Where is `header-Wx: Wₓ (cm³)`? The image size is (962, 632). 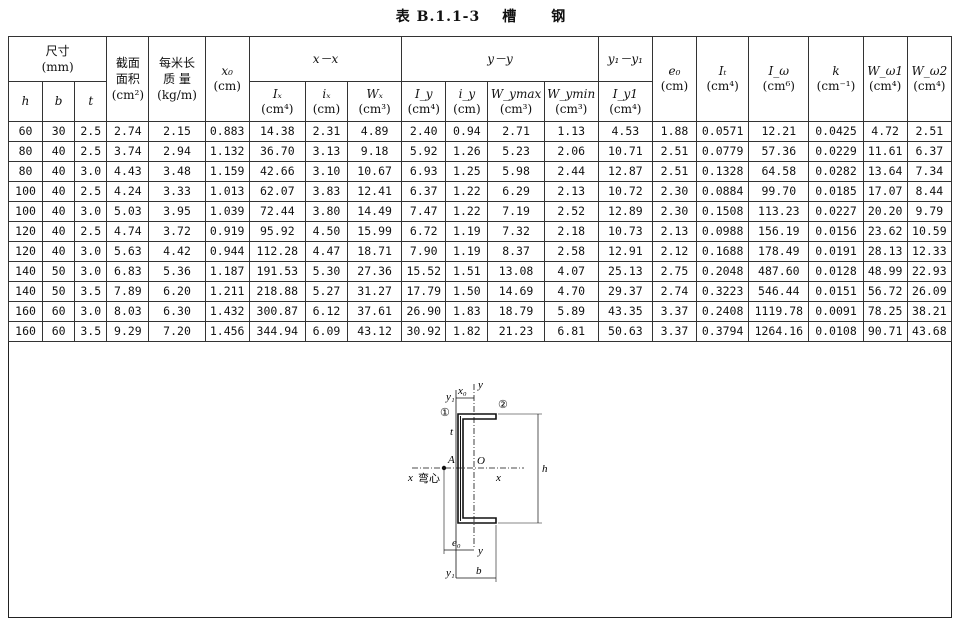 header-Wx: Wₓ (cm³) is located at coordinates (375, 101).